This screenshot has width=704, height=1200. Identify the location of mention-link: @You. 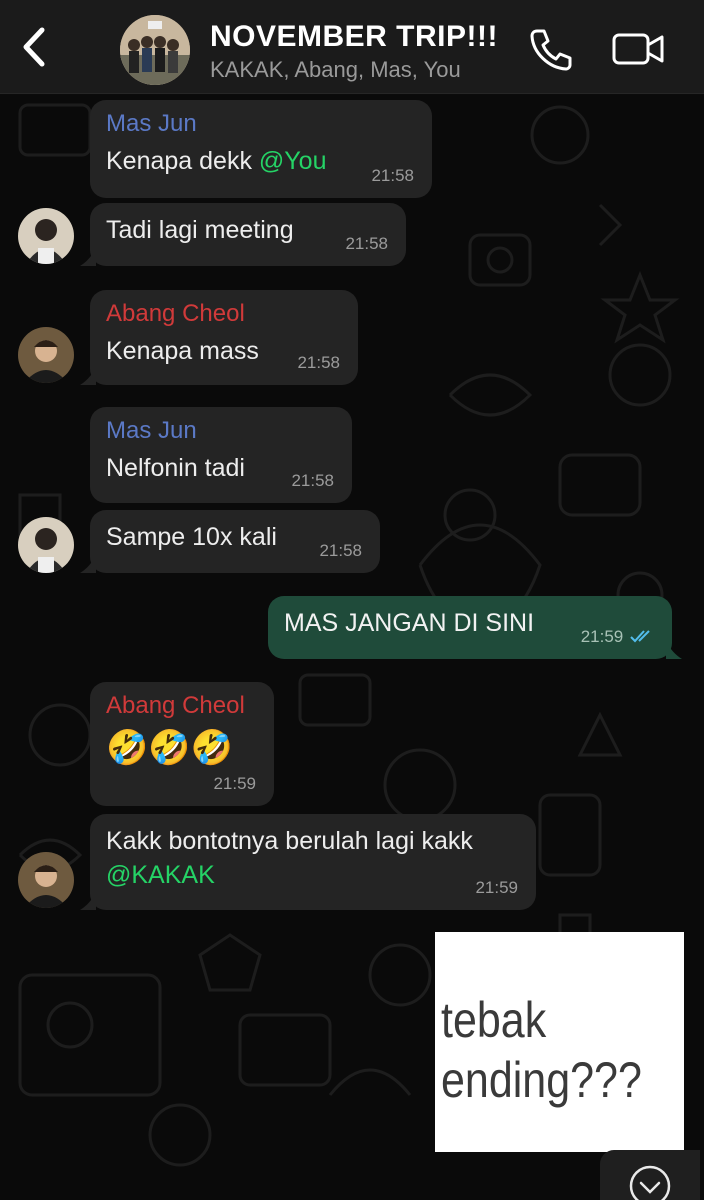
(293, 161).